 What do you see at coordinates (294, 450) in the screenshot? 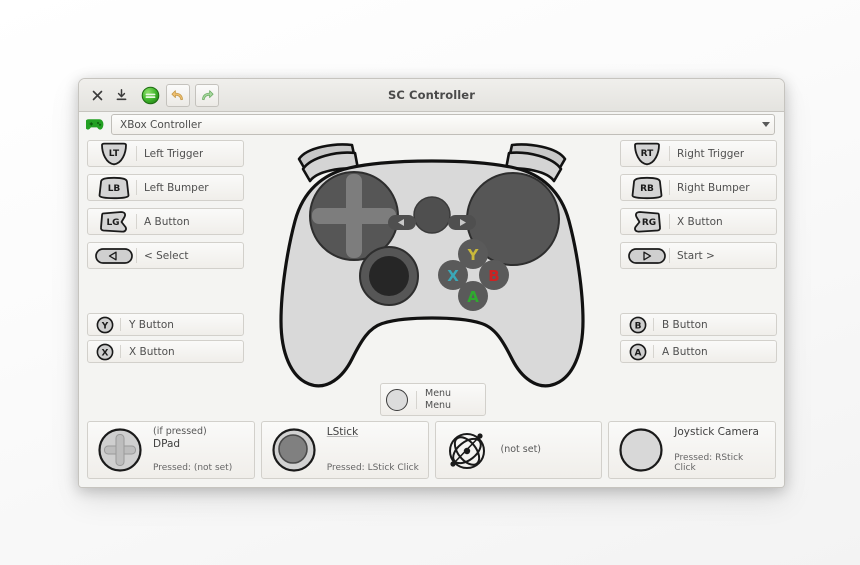
I see `lstick-icon` at bounding box center [294, 450].